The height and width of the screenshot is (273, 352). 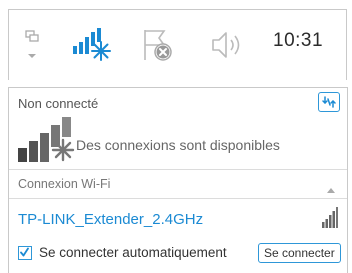 What do you see at coordinates (330, 220) in the screenshot?
I see `signal-strength-icon` at bounding box center [330, 220].